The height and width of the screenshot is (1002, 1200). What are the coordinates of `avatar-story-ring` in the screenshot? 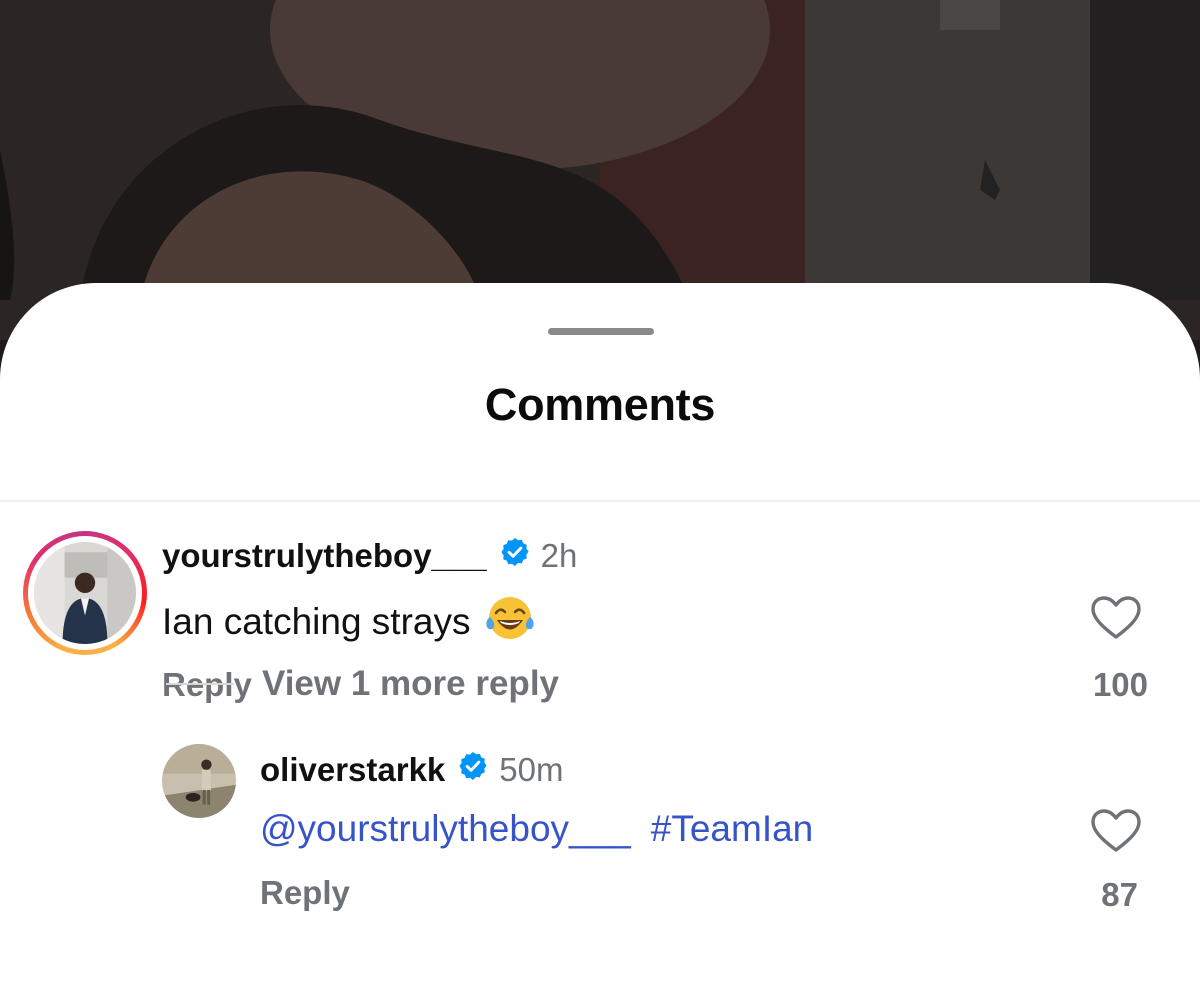 It's located at (85, 593).